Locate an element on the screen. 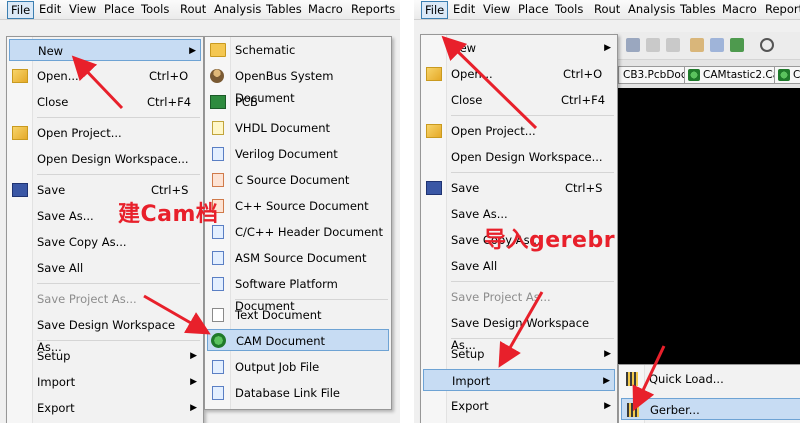 The image size is (800, 423). openbus-icon is located at coordinates (217, 76).